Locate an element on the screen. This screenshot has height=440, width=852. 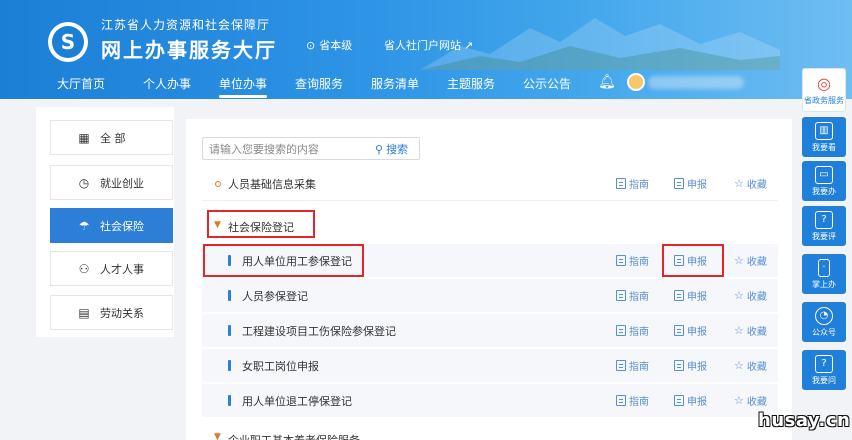
sidebar-item-employment: ◷ 就业创业 is located at coordinates (111, 182).